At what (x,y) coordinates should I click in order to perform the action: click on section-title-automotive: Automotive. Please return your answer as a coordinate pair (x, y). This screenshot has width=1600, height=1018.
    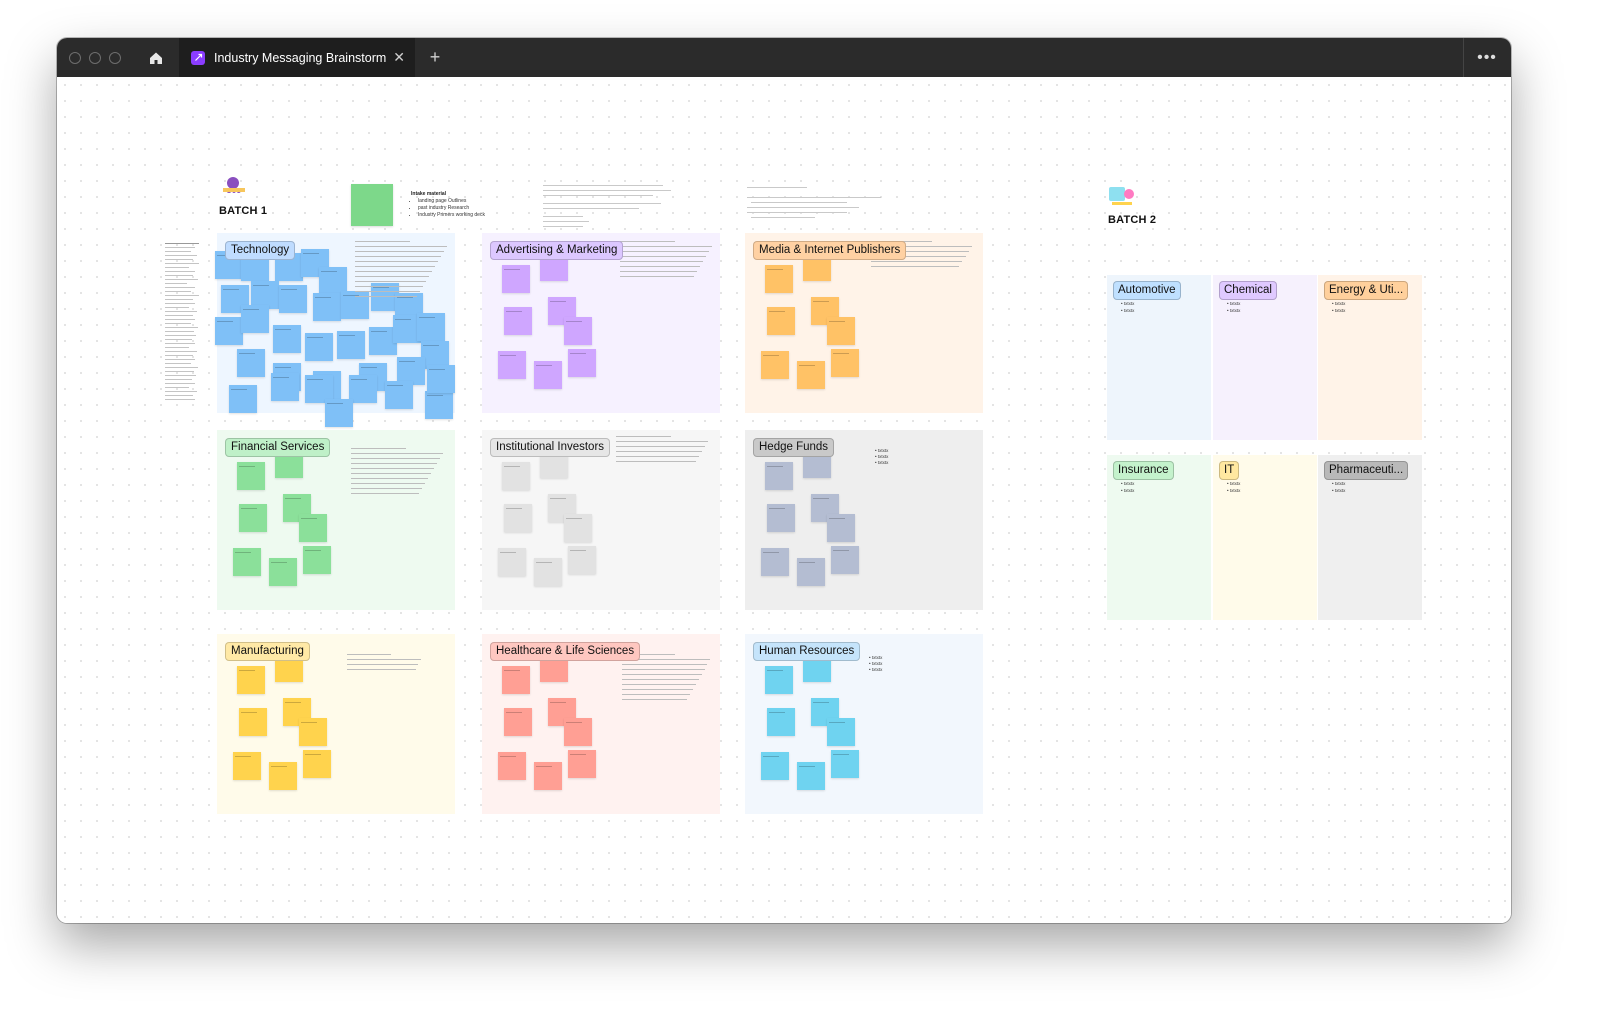
    Looking at the image, I should click on (1147, 290).